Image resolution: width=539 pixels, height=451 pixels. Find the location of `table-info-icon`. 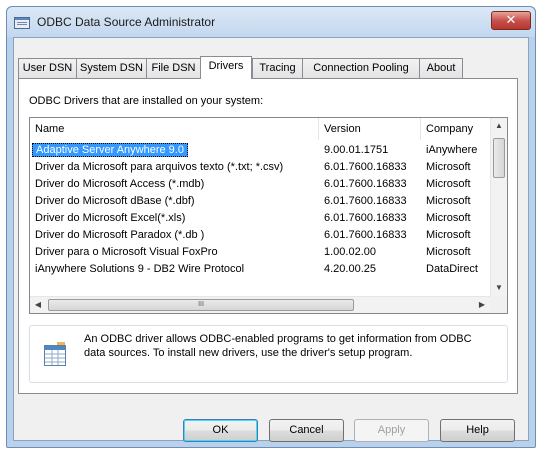

table-info-icon is located at coordinates (55, 354).